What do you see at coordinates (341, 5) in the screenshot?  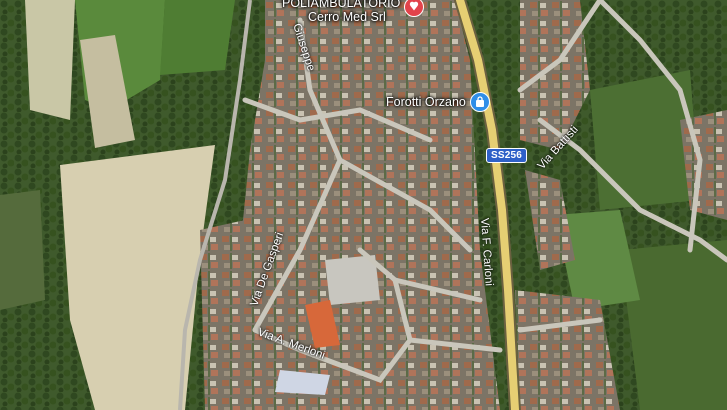 I see `clinic-name-line1: POLIAMBULATORIO` at bounding box center [341, 5].